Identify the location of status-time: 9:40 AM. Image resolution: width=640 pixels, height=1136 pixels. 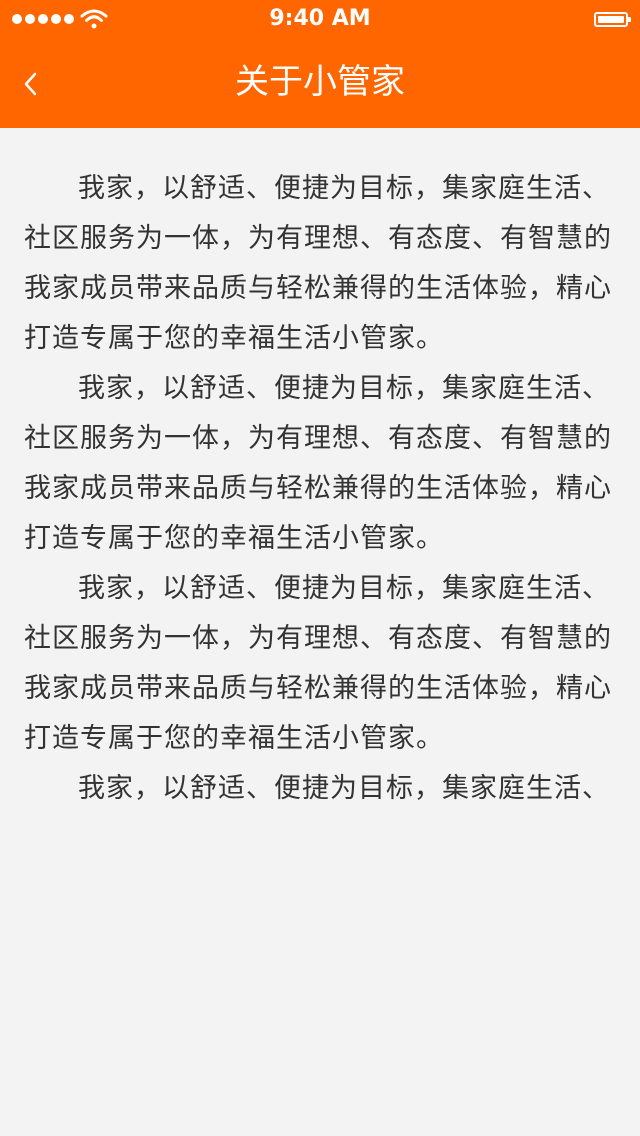
(320, 18).